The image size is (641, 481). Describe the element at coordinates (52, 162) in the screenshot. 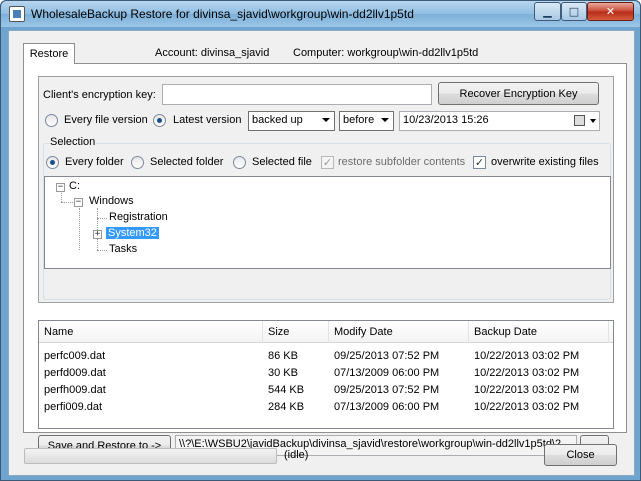

I see `every-folder-radio` at that location.